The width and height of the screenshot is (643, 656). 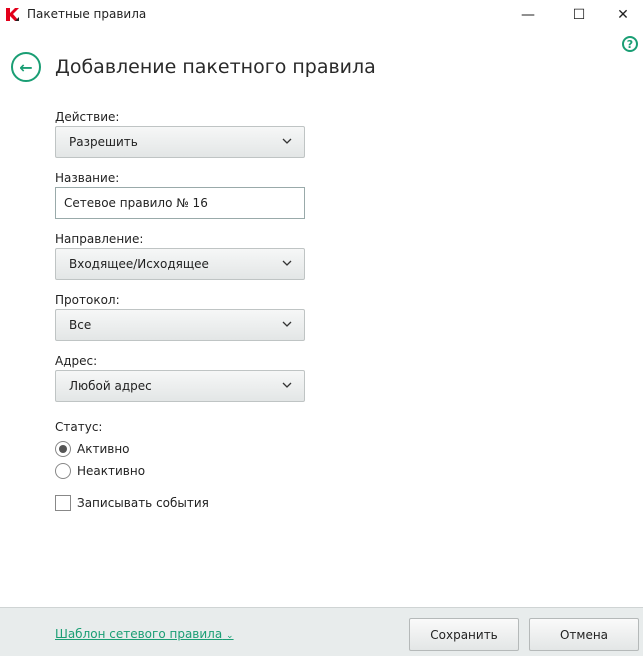 I want to click on title-bar: Пакетные правила — ☐ ✕, so click(x=321, y=15).